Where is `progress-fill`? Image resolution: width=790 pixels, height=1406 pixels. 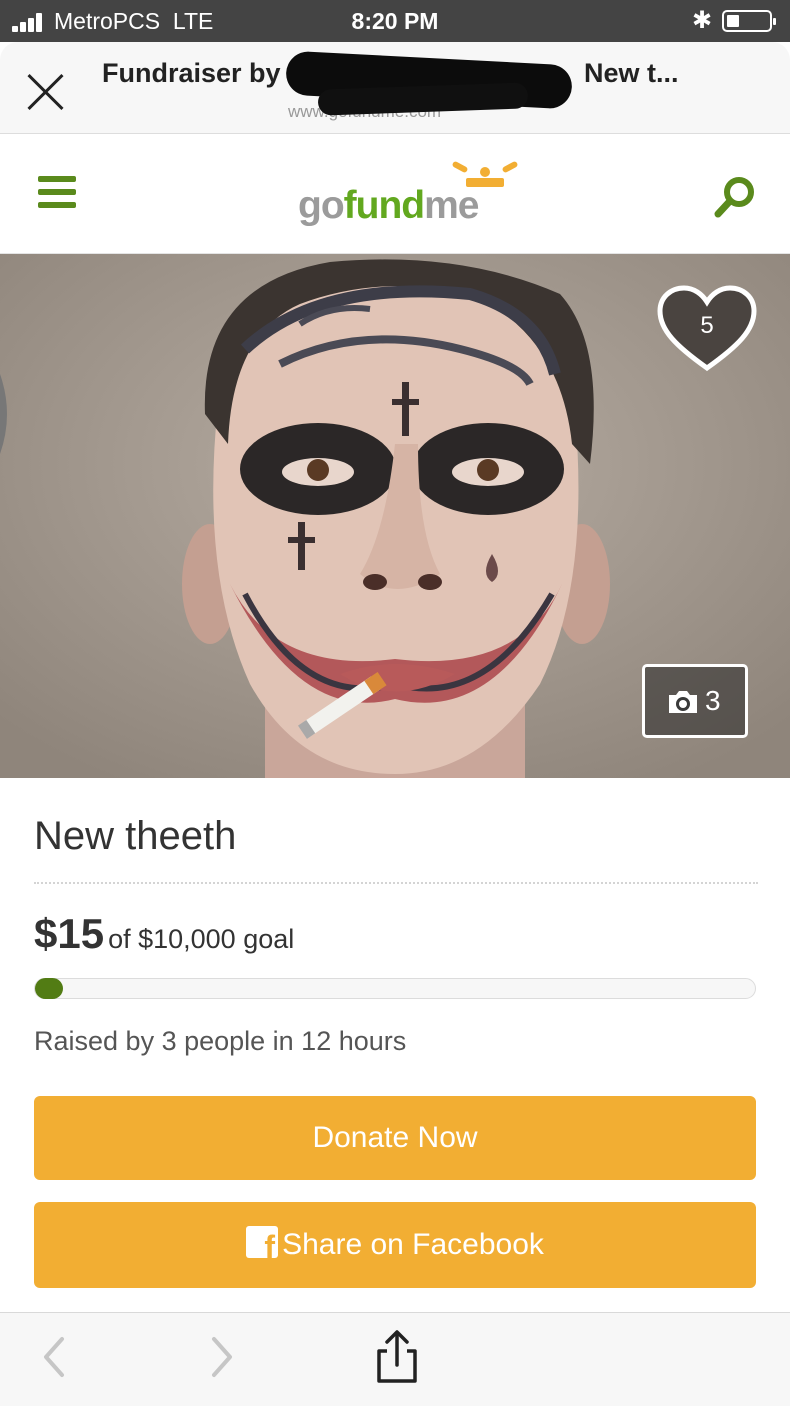 progress-fill is located at coordinates (49, 988).